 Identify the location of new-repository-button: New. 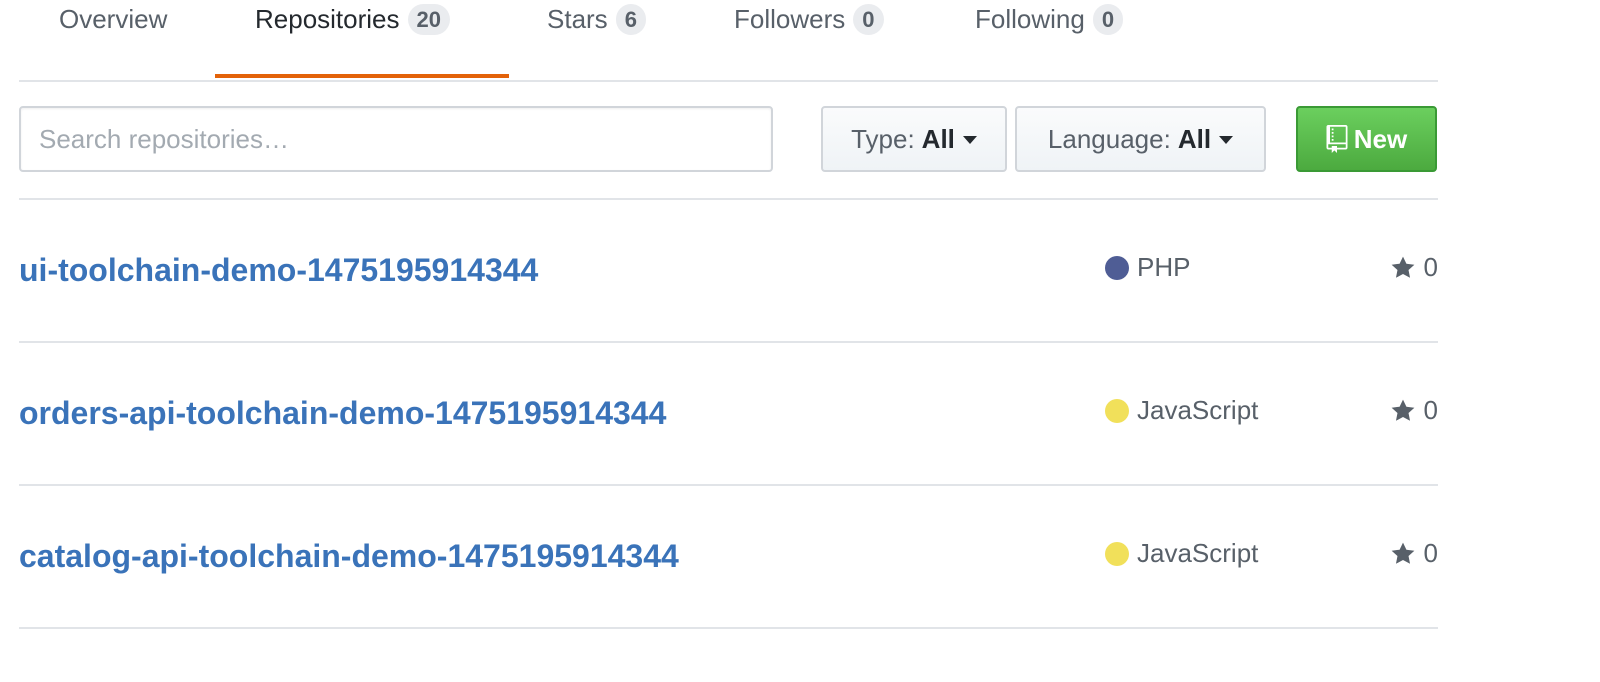
(1366, 139).